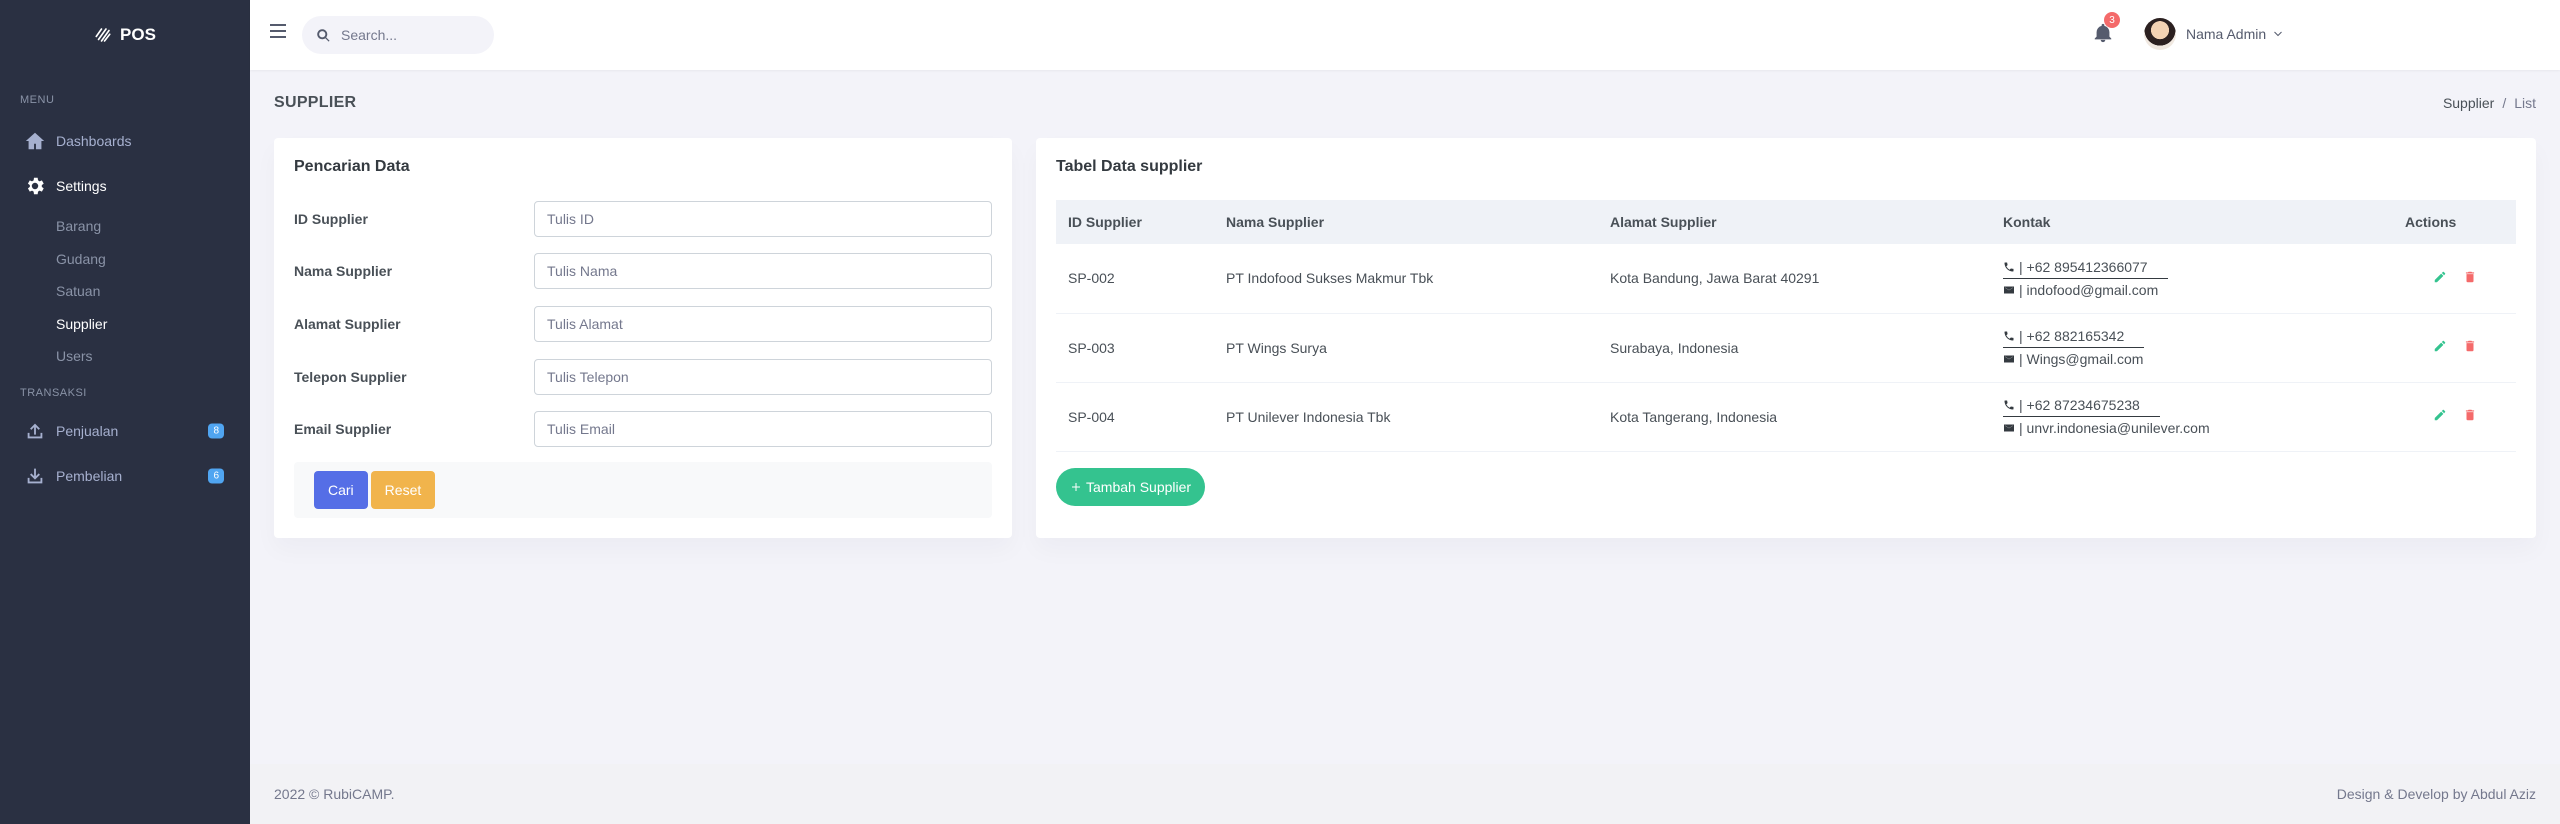 The height and width of the screenshot is (824, 2560). I want to click on home-icon, so click(35, 141).